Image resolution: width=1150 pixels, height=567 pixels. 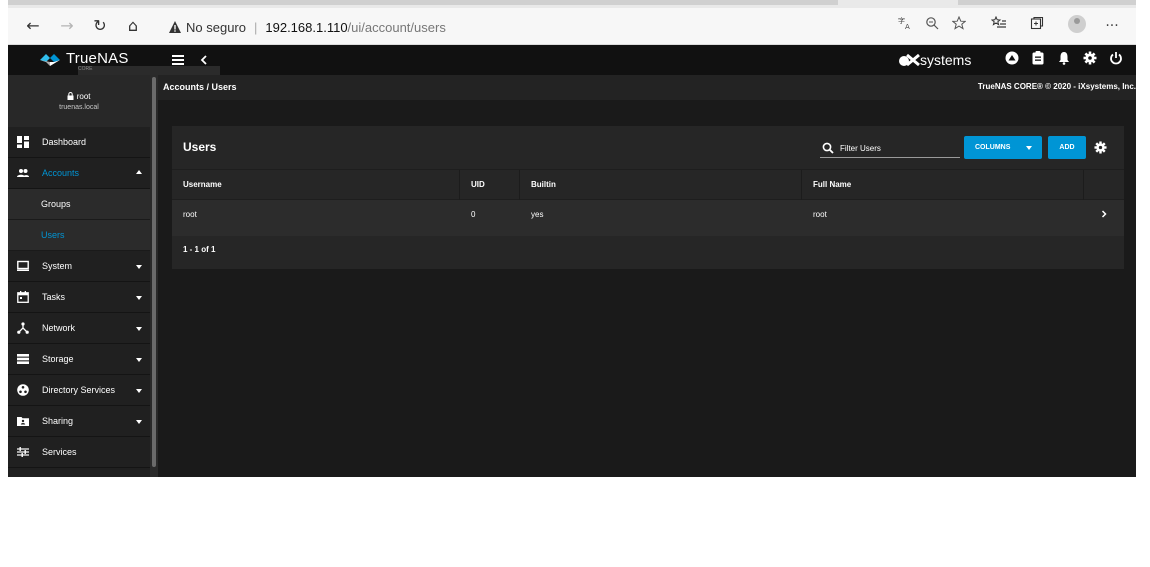 I want to click on app-topbar: TrueNAS CORE systems, so click(x=572, y=71).